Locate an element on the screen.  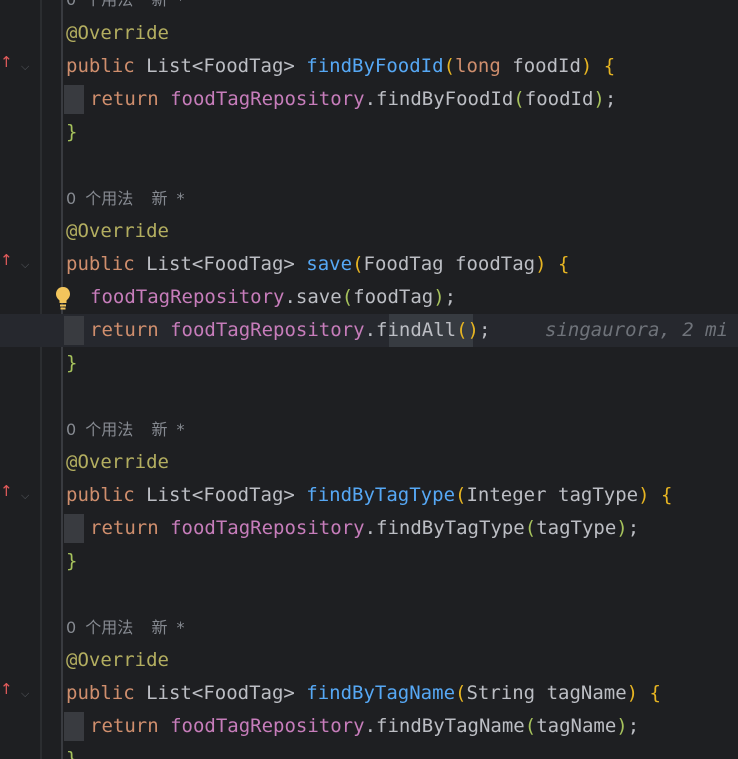
argument: foodTag is located at coordinates (393, 297).